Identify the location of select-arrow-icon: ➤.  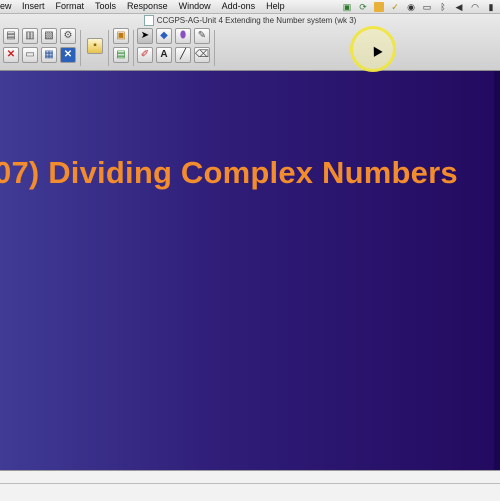
(145, 36).